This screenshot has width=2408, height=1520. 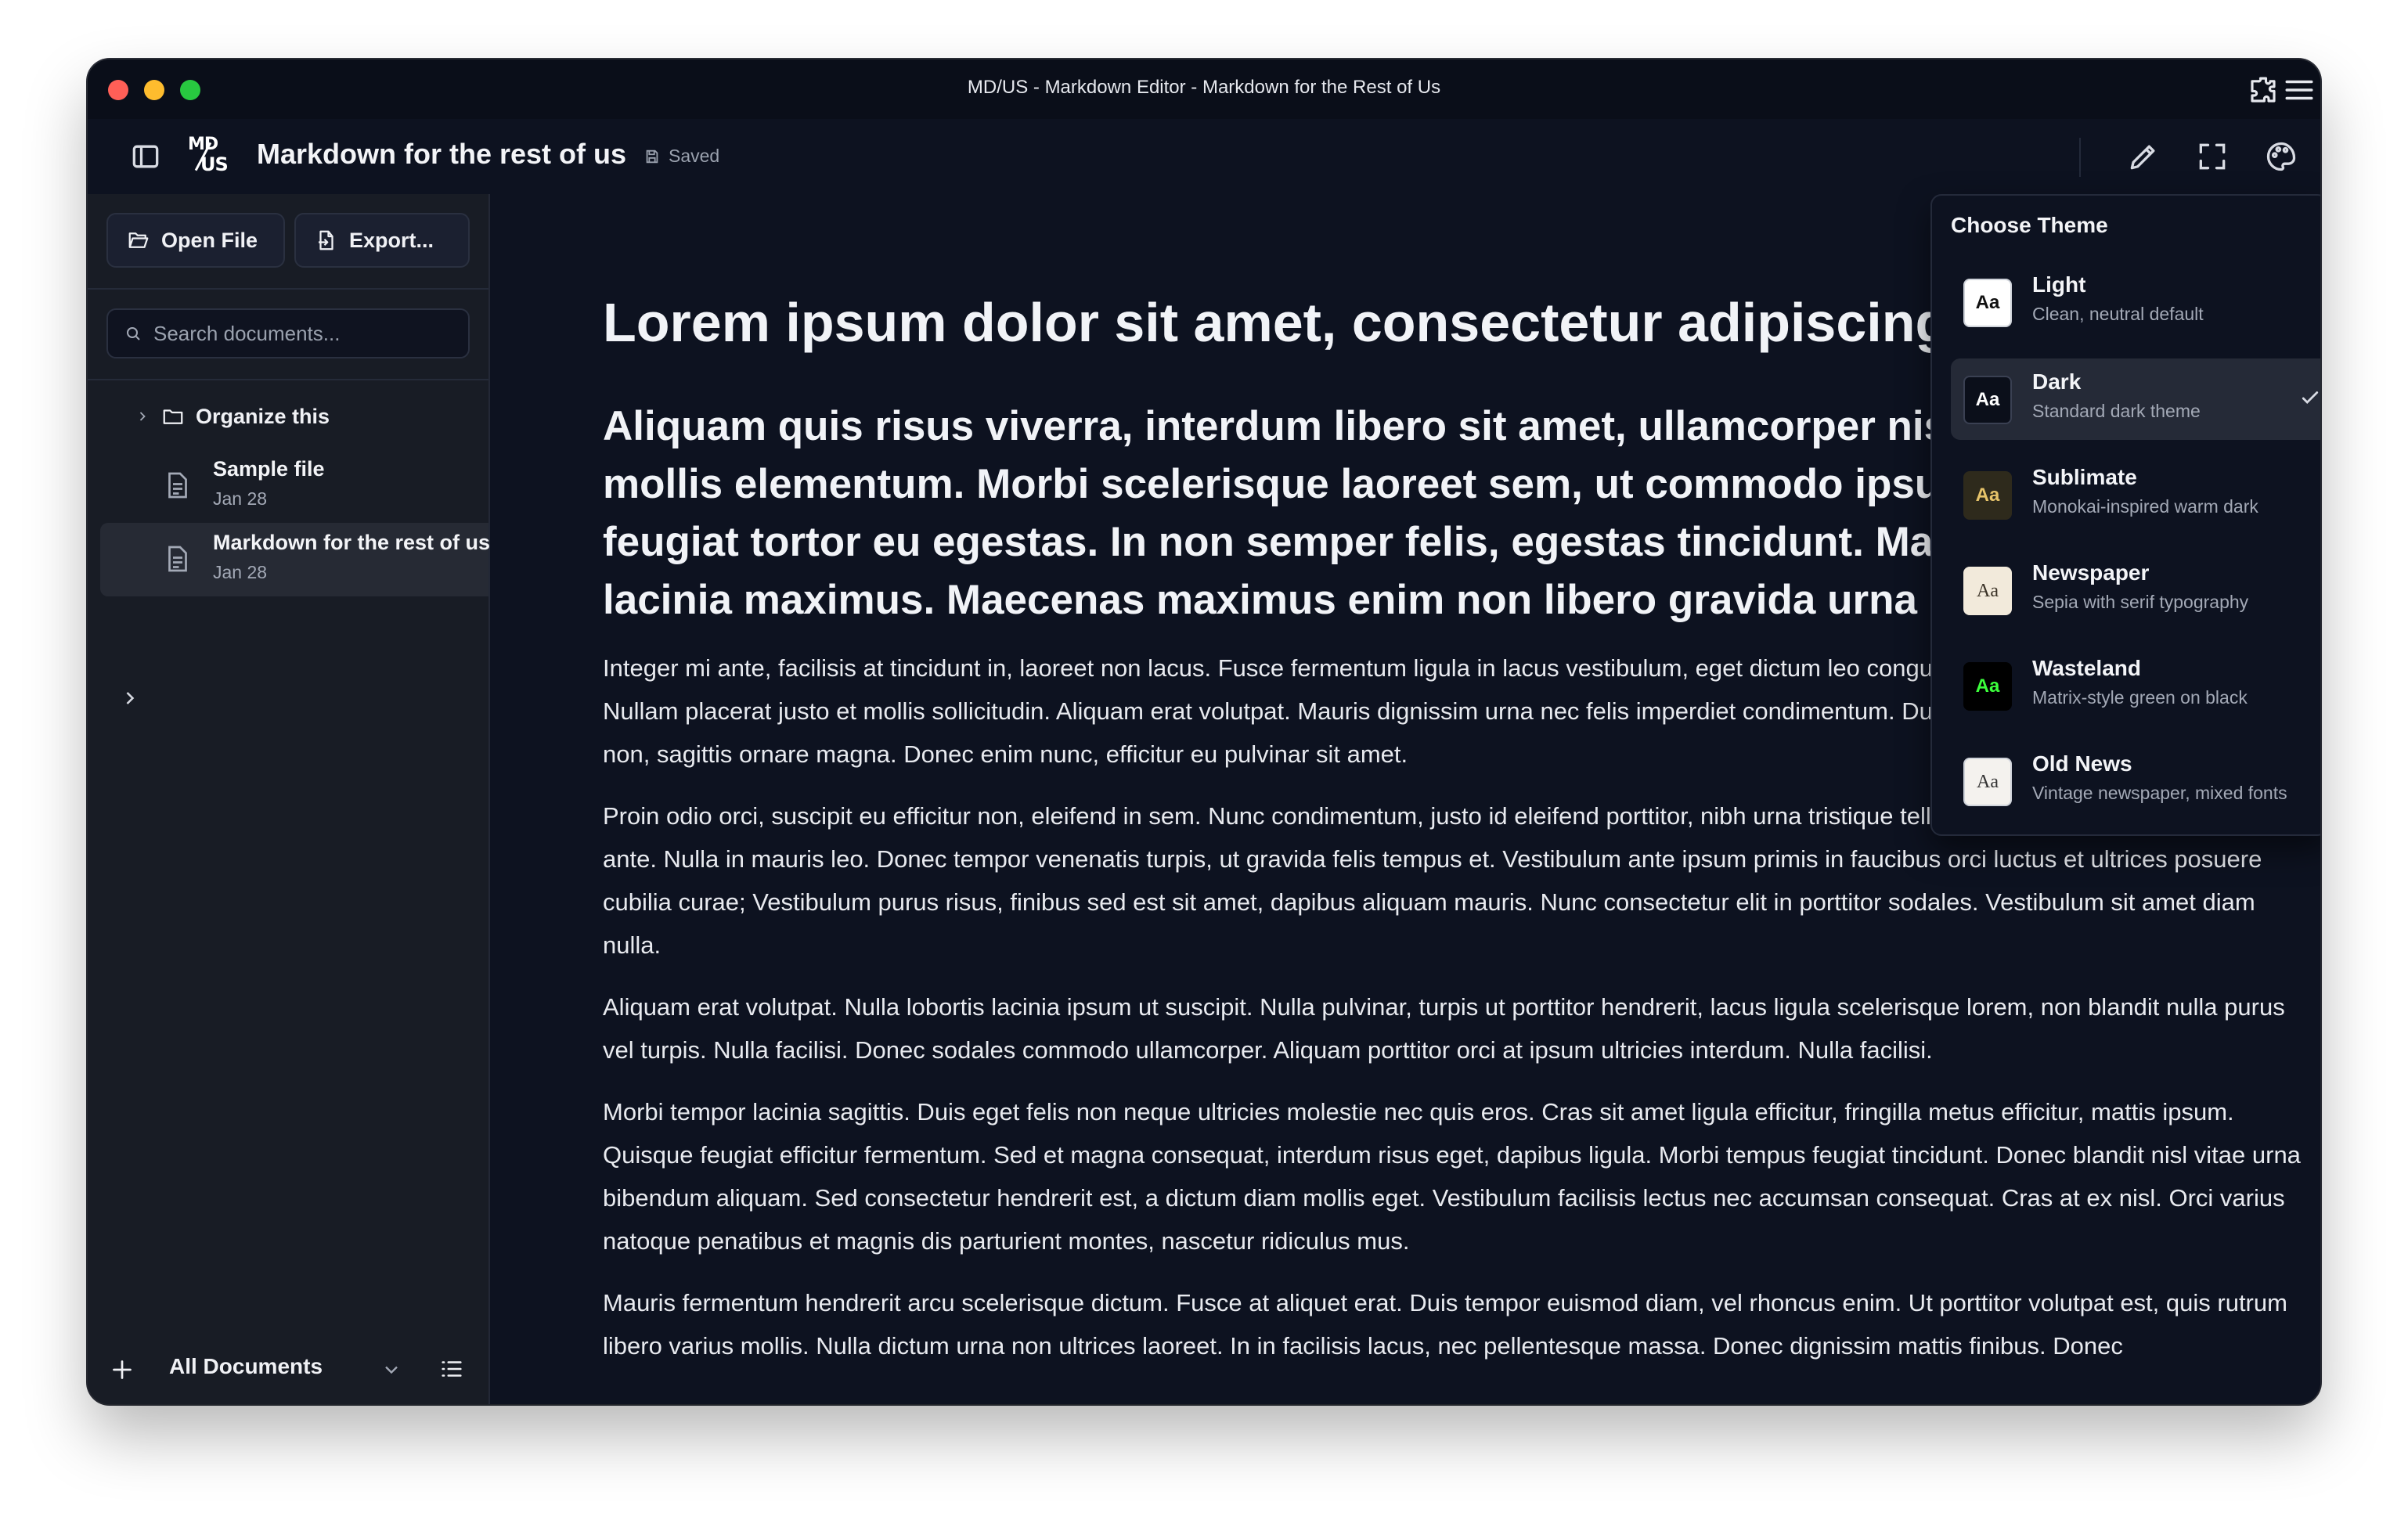 What do you see at coordinates (2281, 156) in the screenshot?
I see `theme-palette-icon` at bounding box center [2281, 156].